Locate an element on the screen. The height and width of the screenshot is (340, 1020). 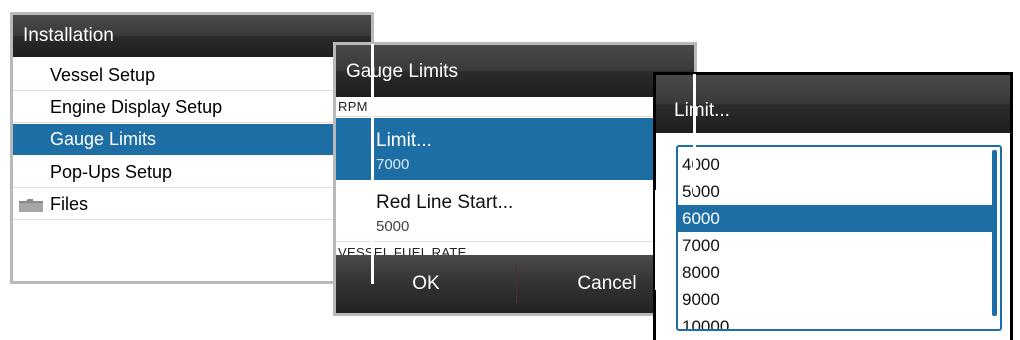
menu-item-vessel-setup: Vessel Setup is located at coordinates (192, 75).